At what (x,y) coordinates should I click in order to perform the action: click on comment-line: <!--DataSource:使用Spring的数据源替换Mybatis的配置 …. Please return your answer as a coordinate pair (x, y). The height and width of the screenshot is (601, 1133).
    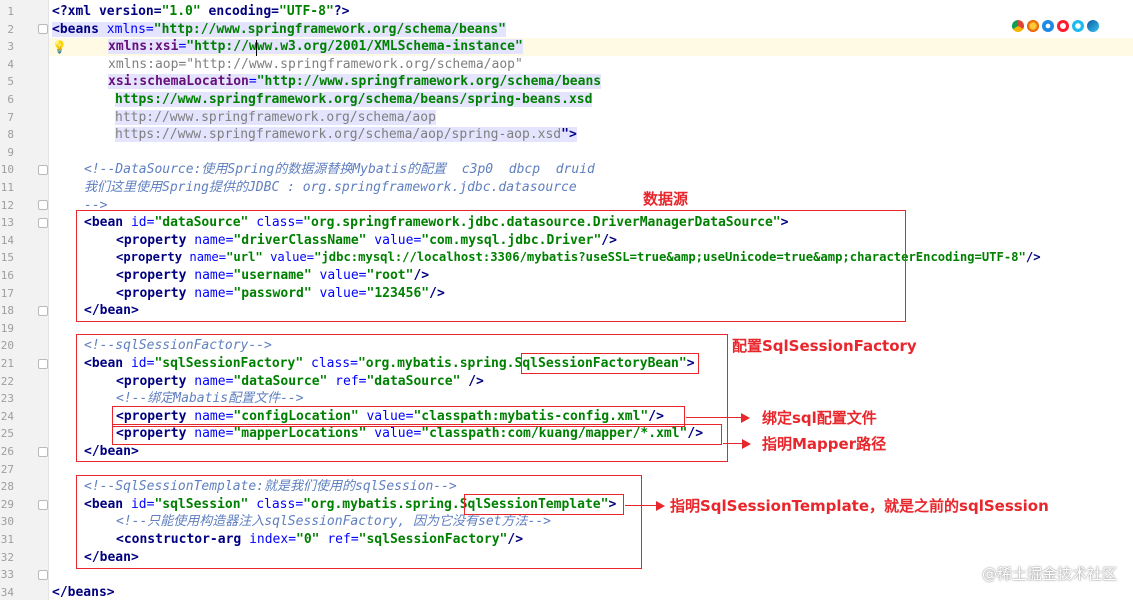
    Looking at the image, I should click on (339, 170).